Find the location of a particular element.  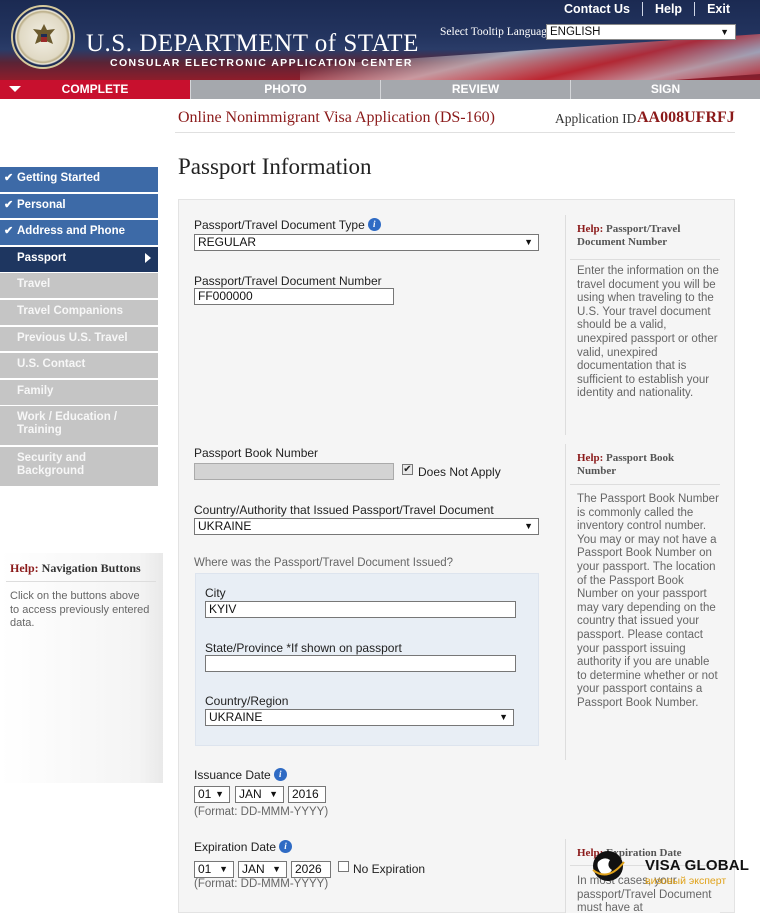

exit-link: Exit is located at coordinates (718, 9).